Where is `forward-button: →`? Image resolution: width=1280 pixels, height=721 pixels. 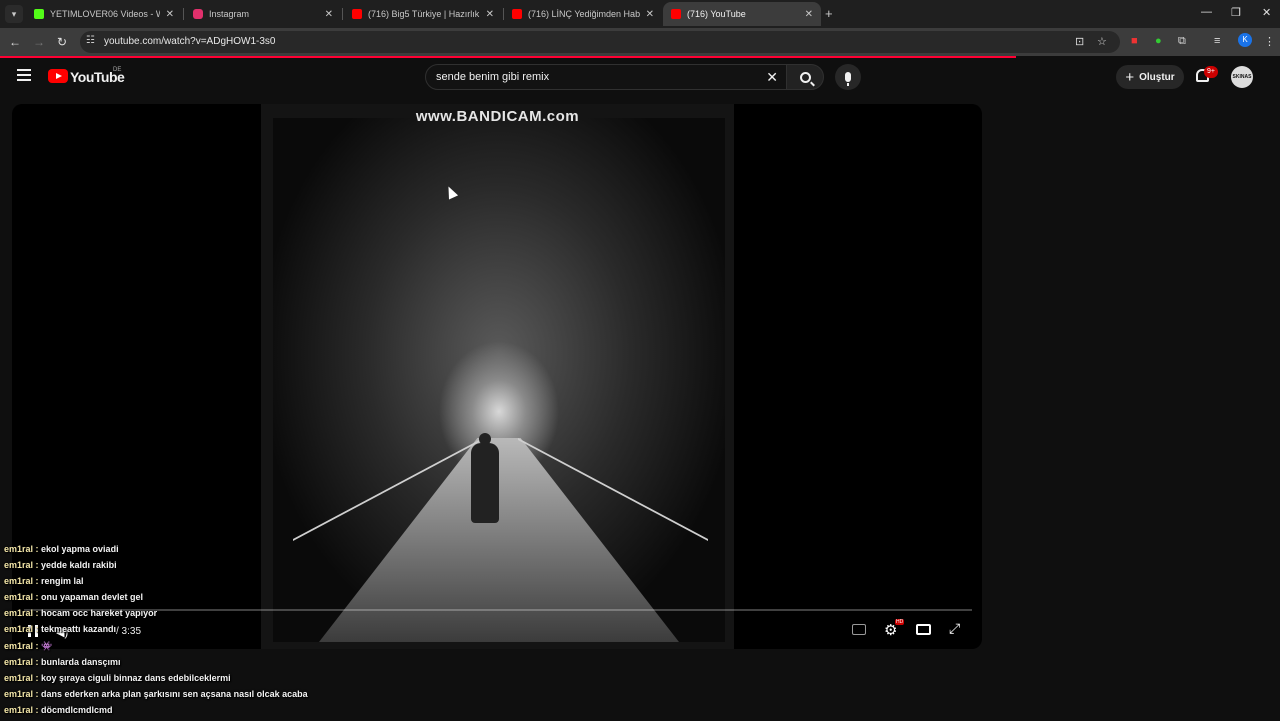
forward-button: → is located at coordinates (39, 42).